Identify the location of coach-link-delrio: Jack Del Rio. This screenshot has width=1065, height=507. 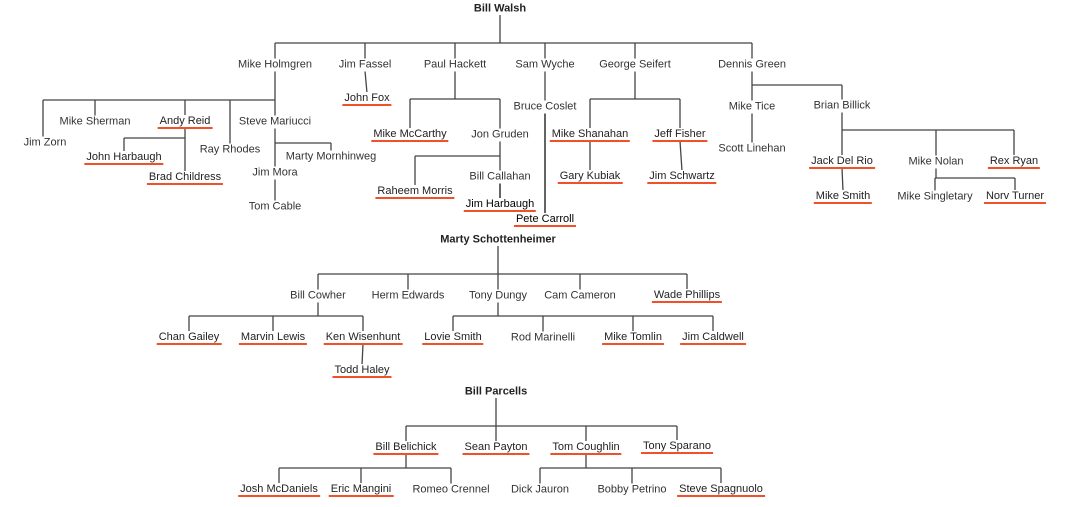
(842, 162).